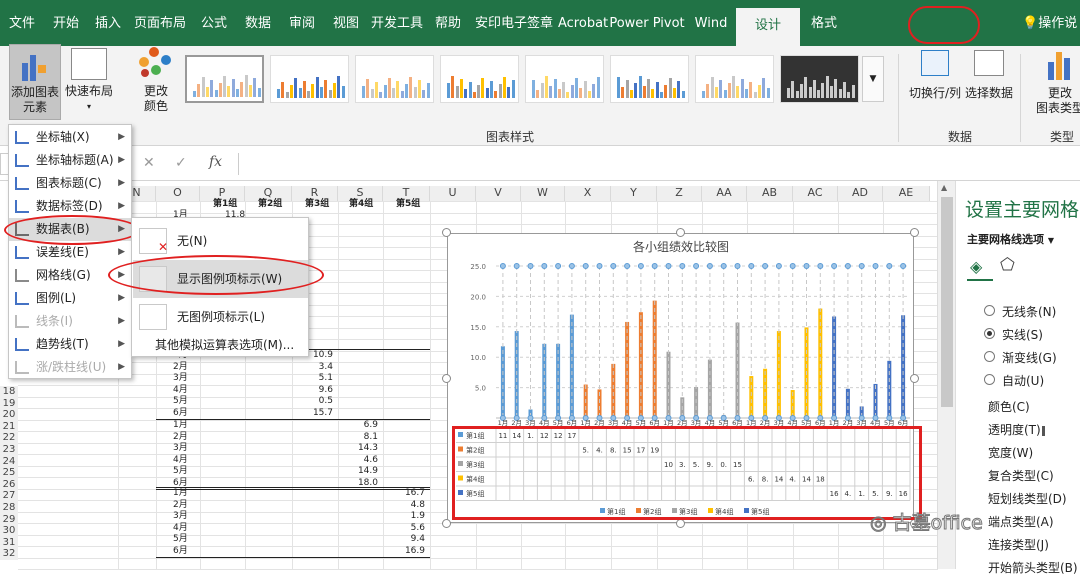  Describe the element at coordinates (1021, 475) in the screenshot. I see `pane-property: 复合类型(C)` at that location.